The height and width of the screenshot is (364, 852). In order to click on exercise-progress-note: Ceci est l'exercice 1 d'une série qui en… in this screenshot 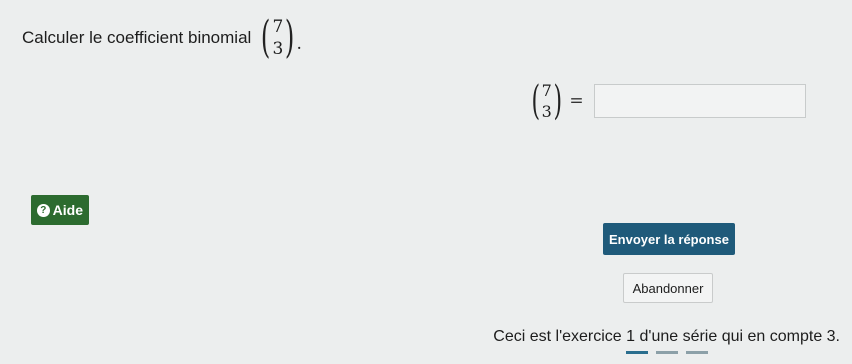, I will do `click(666, 336)`.